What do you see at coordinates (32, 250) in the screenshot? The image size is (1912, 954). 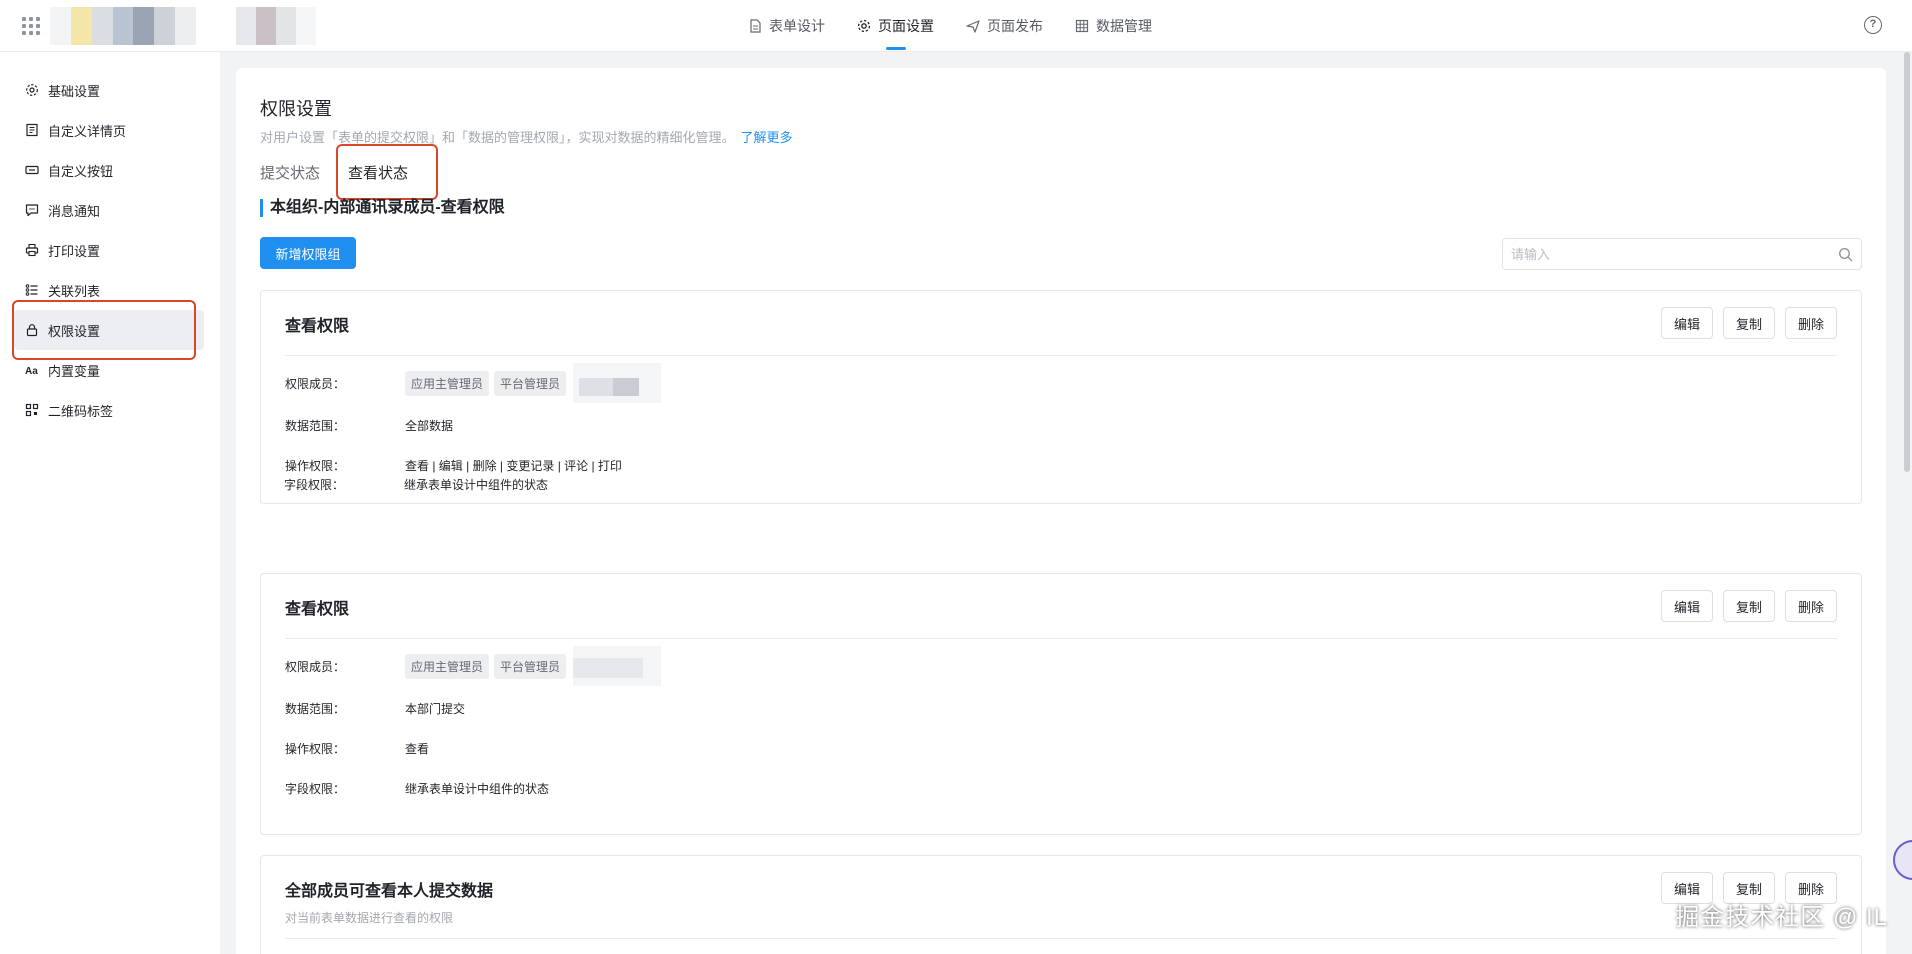 I see `printer-icon` at bounding box center [32, 250].